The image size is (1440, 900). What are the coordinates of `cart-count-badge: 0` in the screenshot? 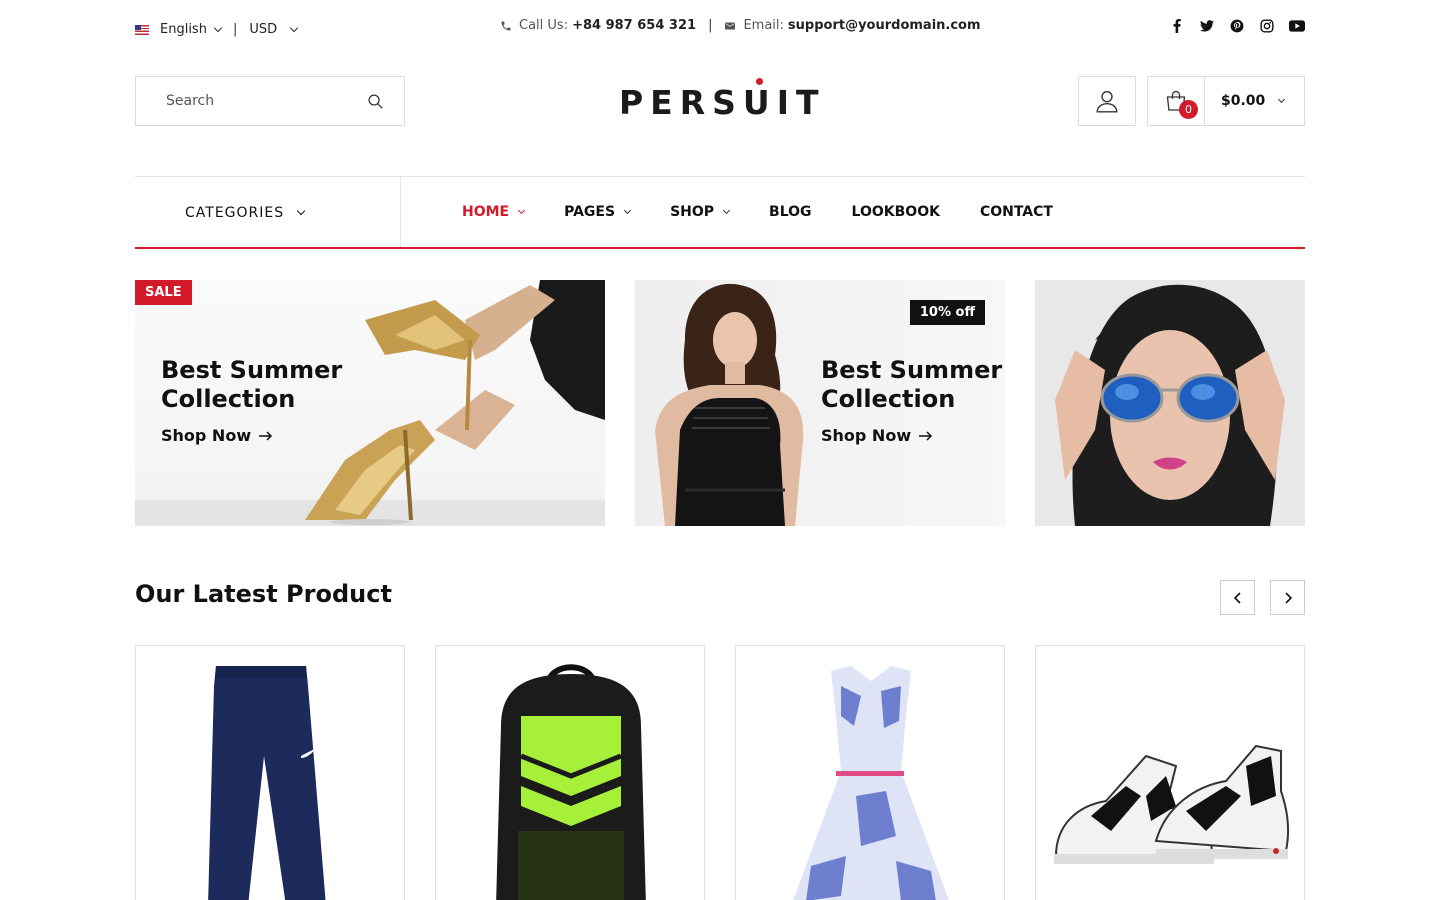 It's located at (1188, 109).